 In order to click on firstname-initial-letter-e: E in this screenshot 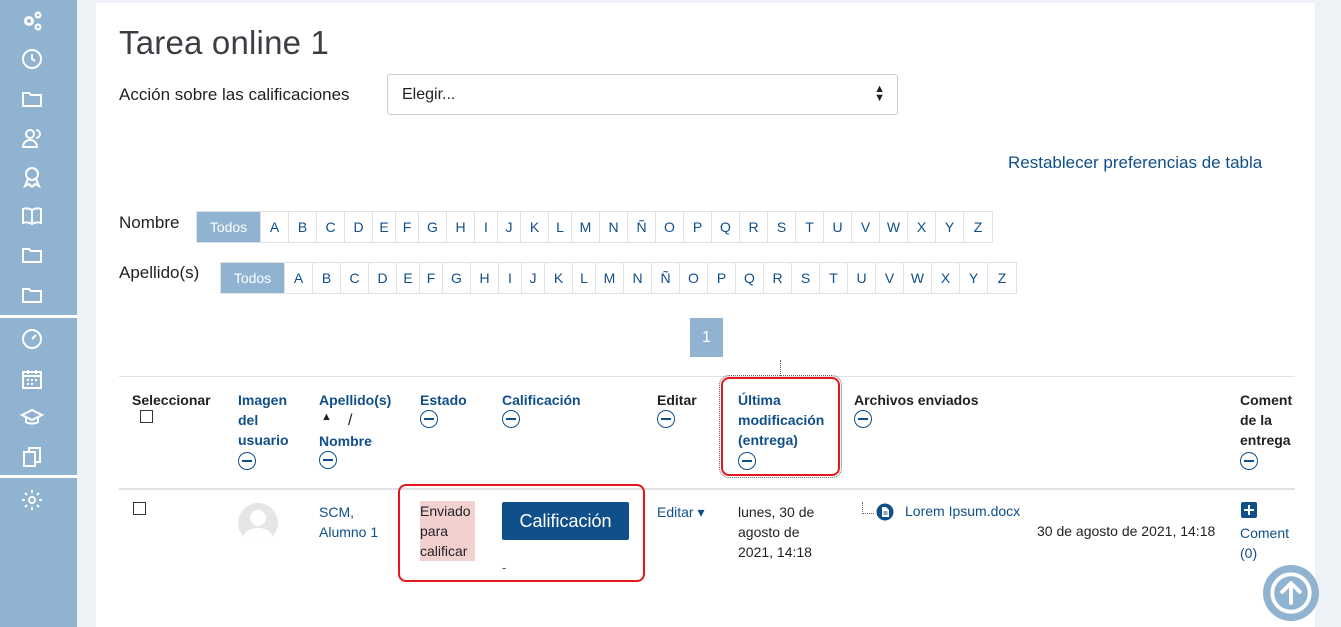, I will do `click(384, 227)`.